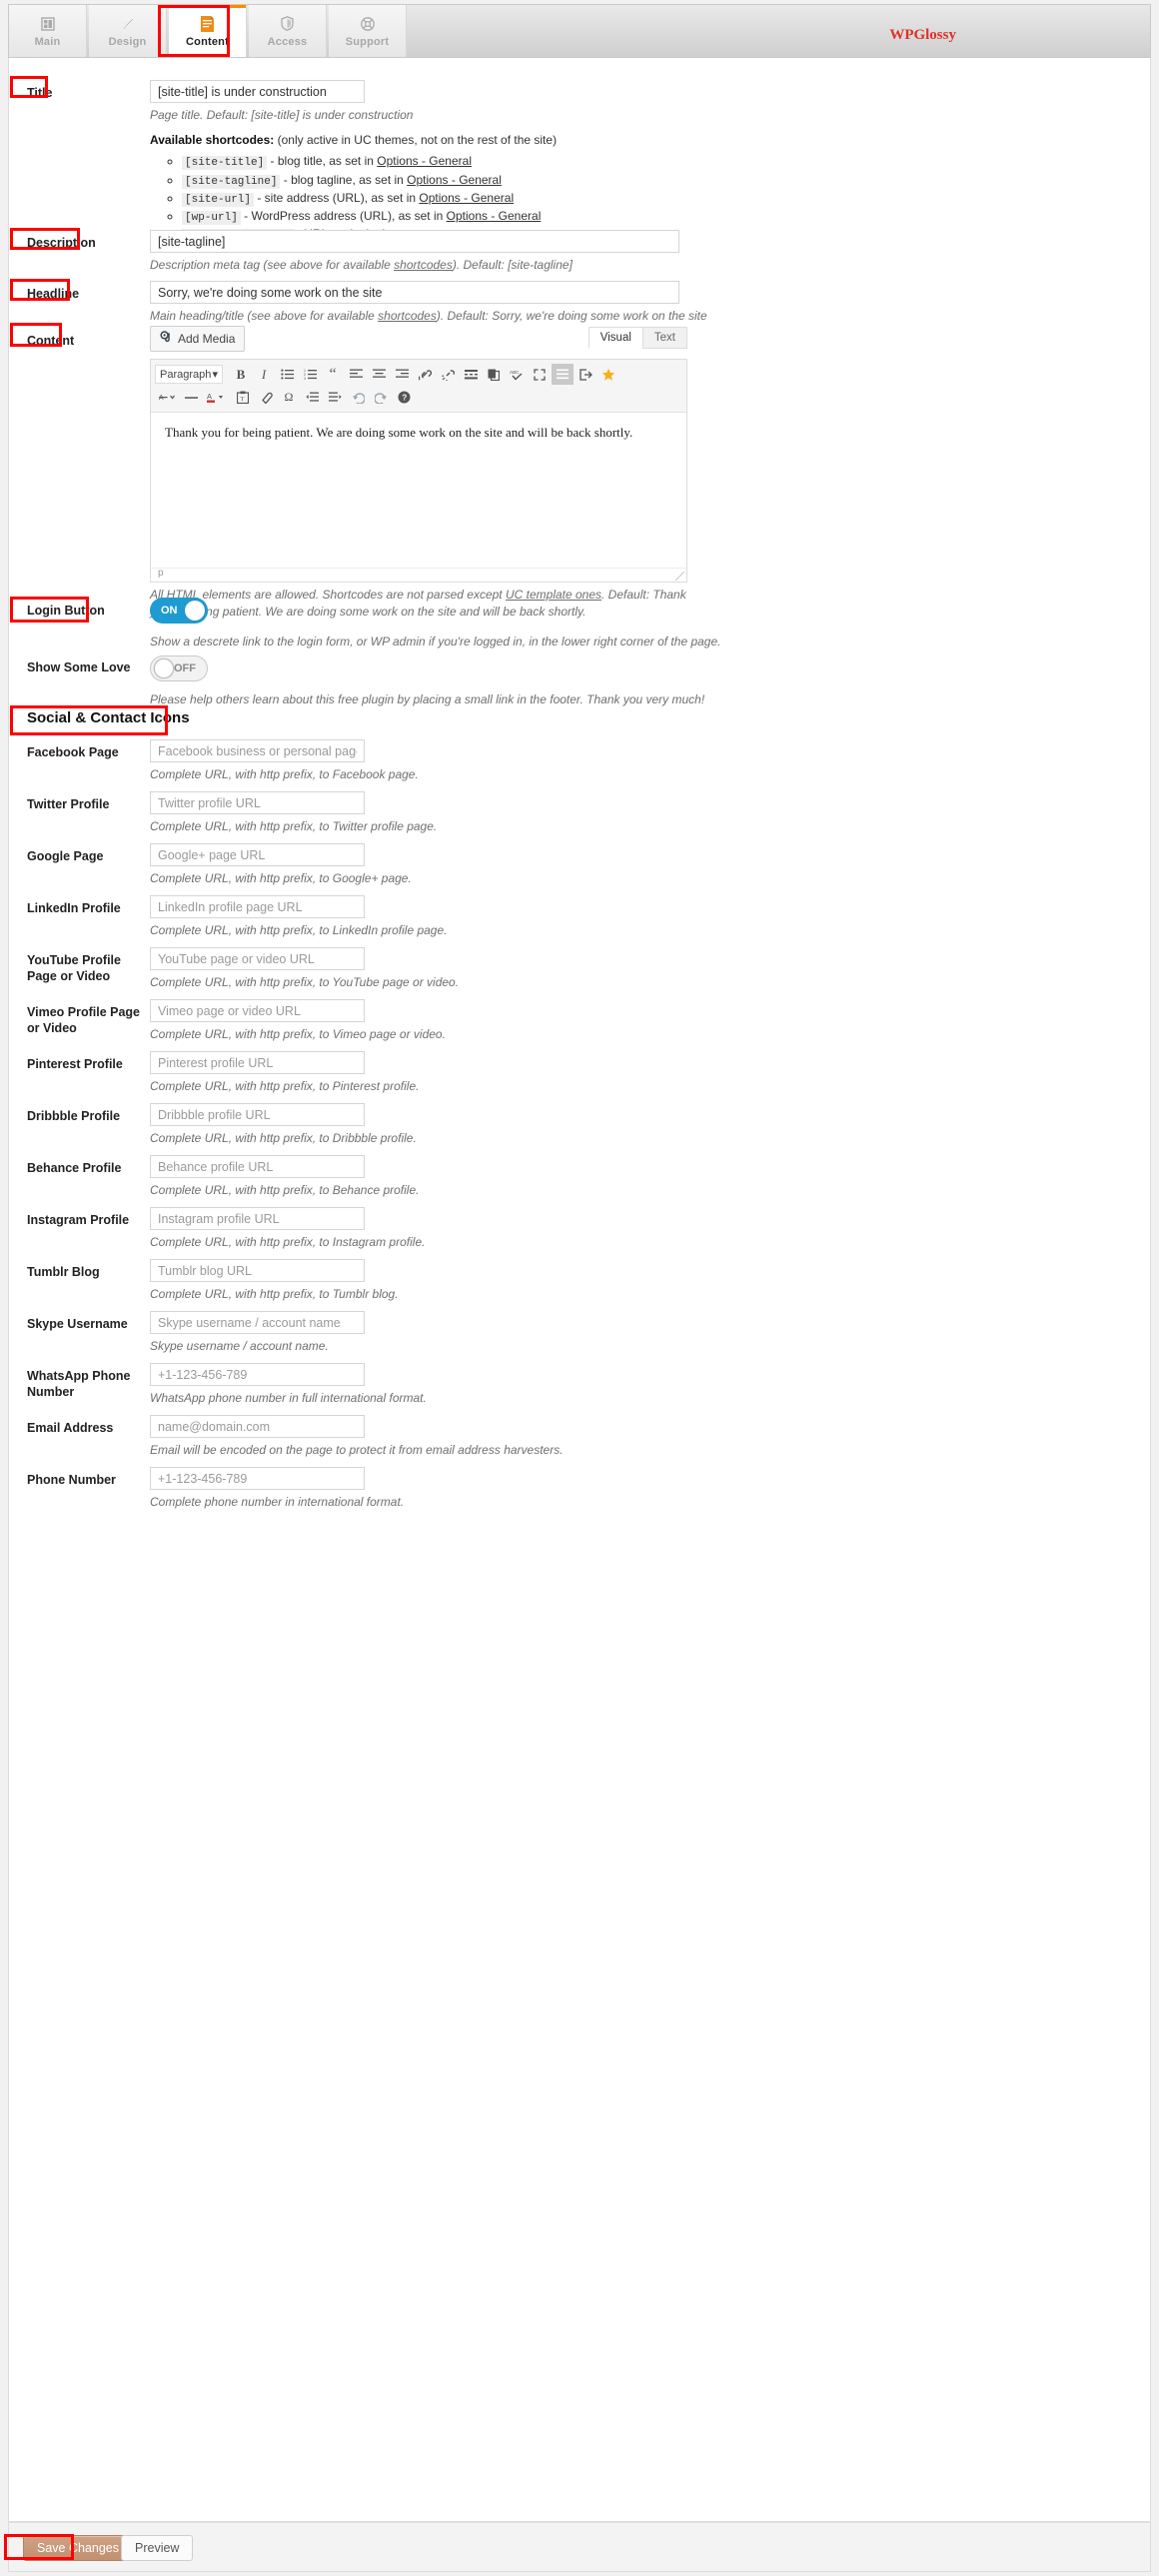  What do you see at coordinates (312, 397) in the screenshot?
I see `outdent-icon` at bounding box center [312, 397].